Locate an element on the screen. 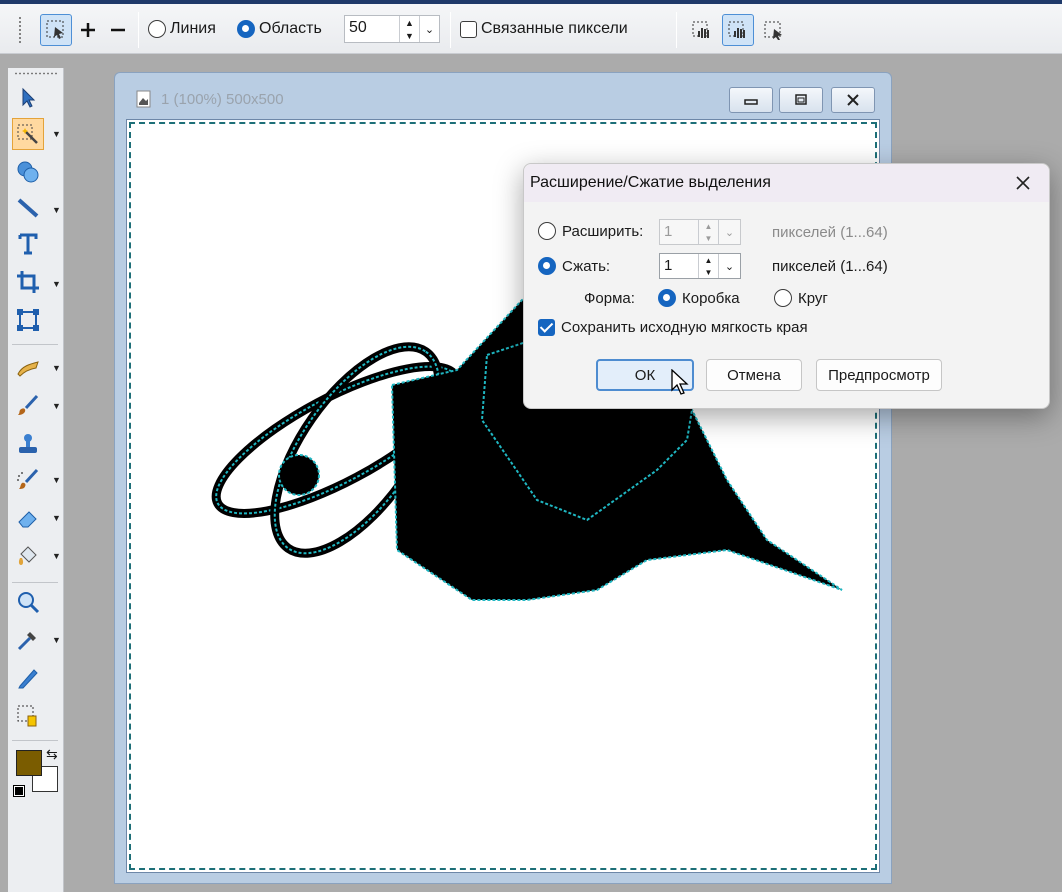 The width and height of the screenshot is (1062, 892). airbrush-icon is located at coordinates (28, 478).